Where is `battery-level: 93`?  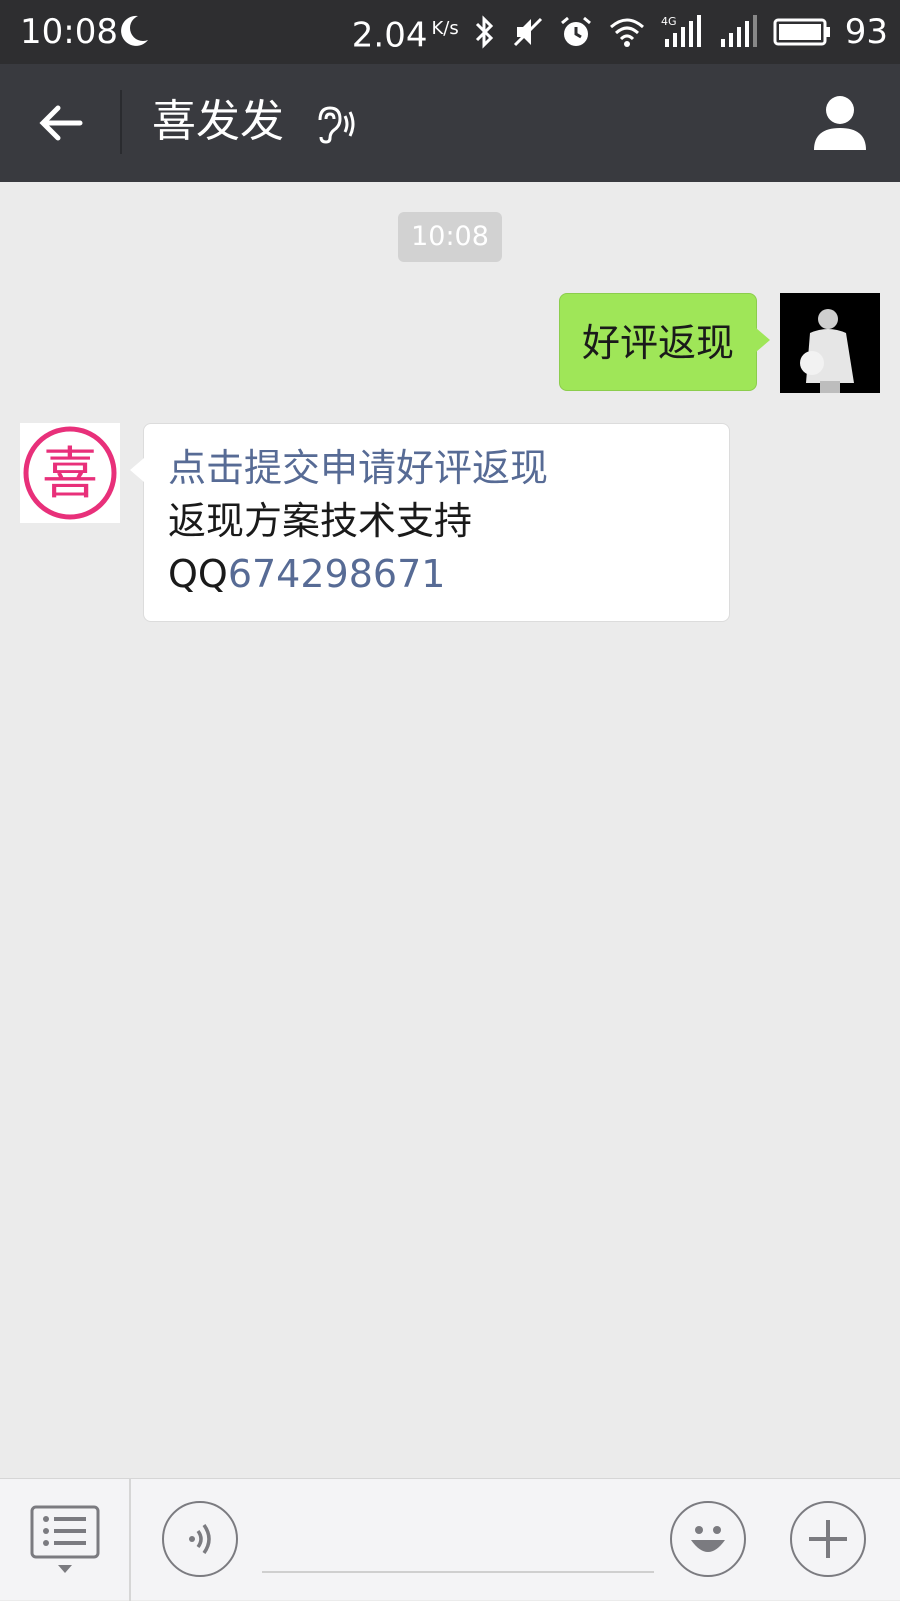
battery-level: 93 is located at coordinates (866, 32).